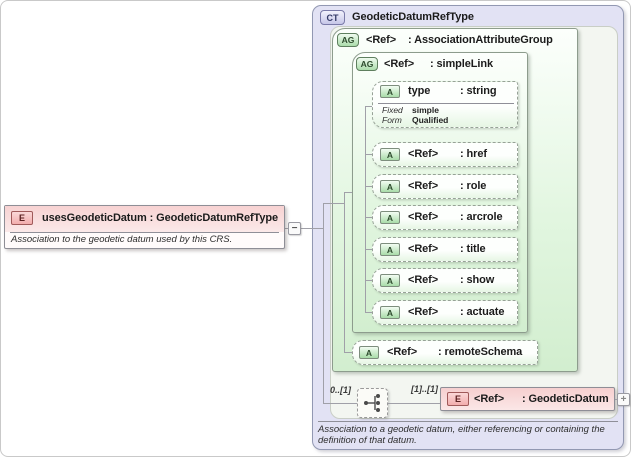 Image resolution: width=631 pixels, height=457 pixels. I want to click on sequence-icon, so click(372, 403).